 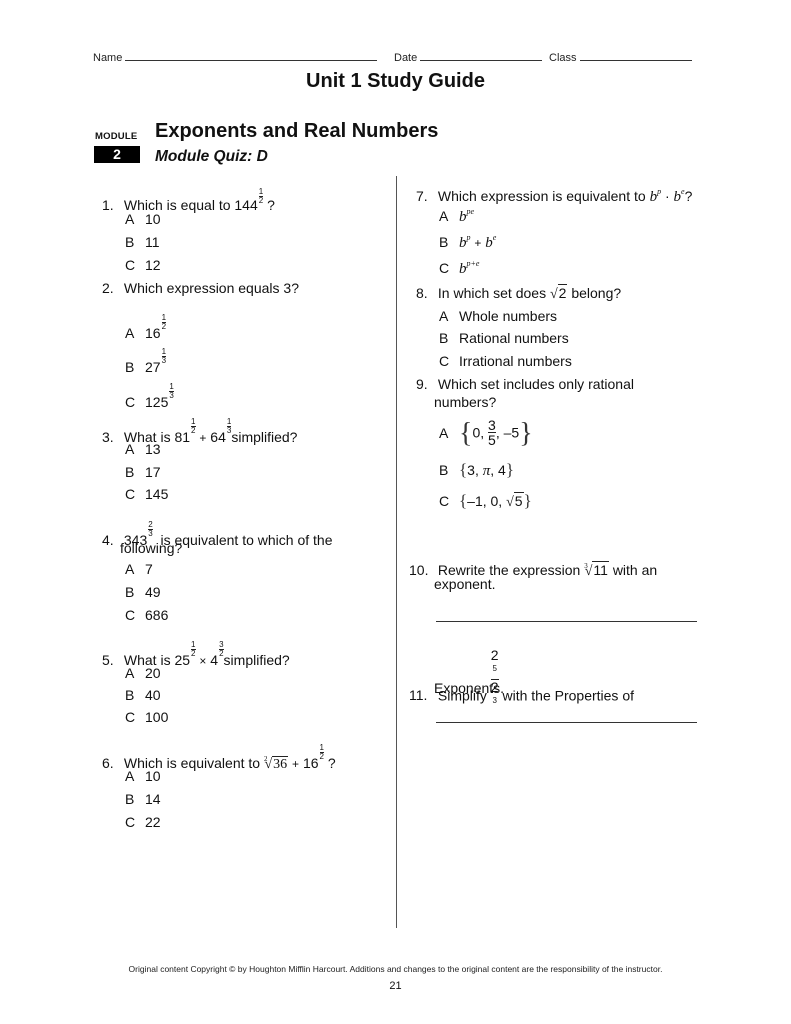 I want to click on date-blank, so click(x=481, y=55).